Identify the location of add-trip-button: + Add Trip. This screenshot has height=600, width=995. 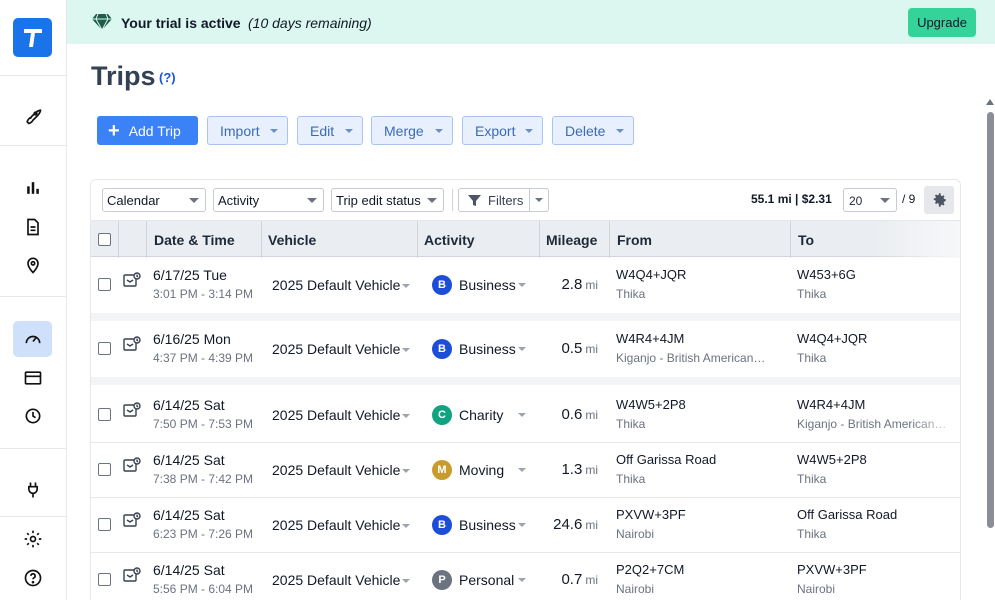
(147, 130).